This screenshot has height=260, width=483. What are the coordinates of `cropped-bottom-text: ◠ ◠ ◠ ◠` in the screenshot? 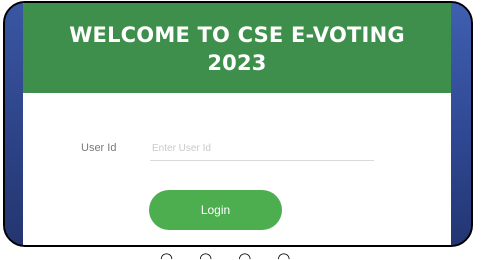 It's located at (290, 254).